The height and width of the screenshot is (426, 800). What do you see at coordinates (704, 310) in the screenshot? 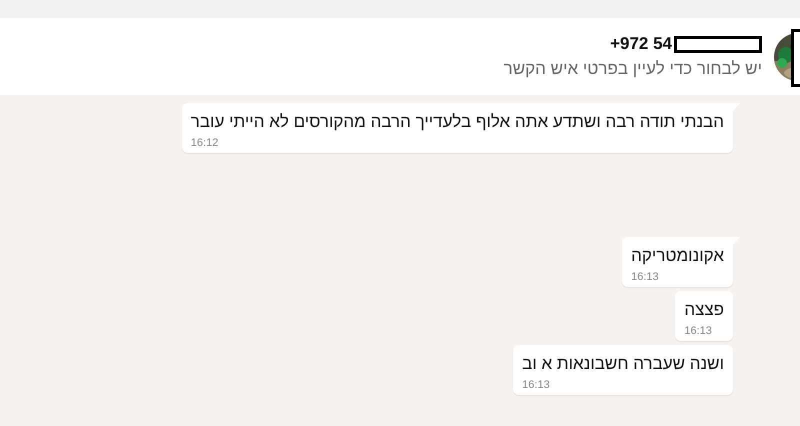
I see `message-text: פצצה` at bounding box center [704, 310].